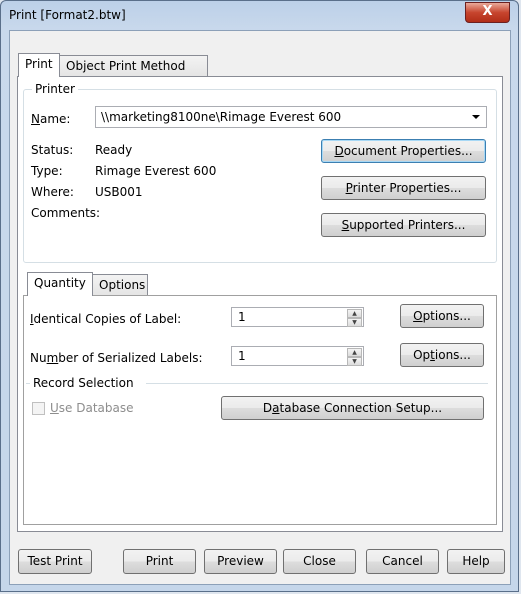 The width and height of the screenshot is (521, 594). I want to click on tab-options-label: Options, so click(122, 285).